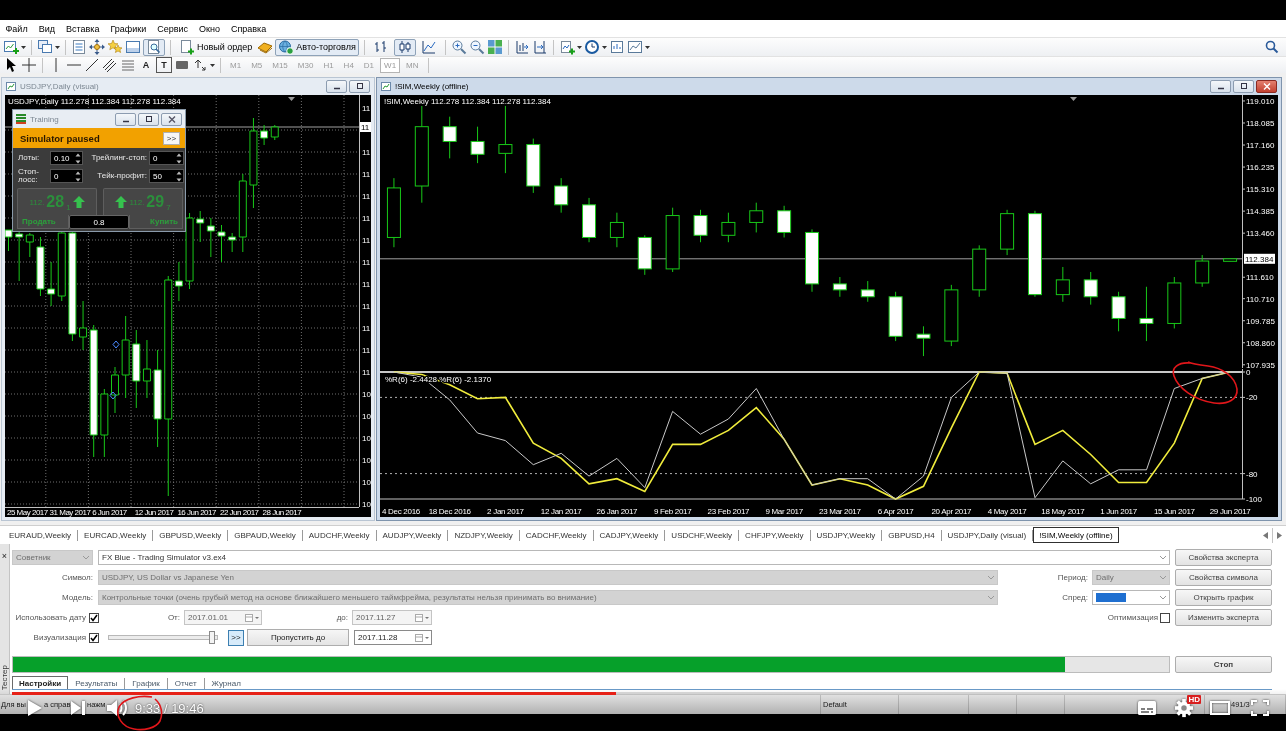 Image resolution: width=1286 pixels, height=731 pixels. I want to click on axis-label: 12 Jan 2017, so click(561, 511).